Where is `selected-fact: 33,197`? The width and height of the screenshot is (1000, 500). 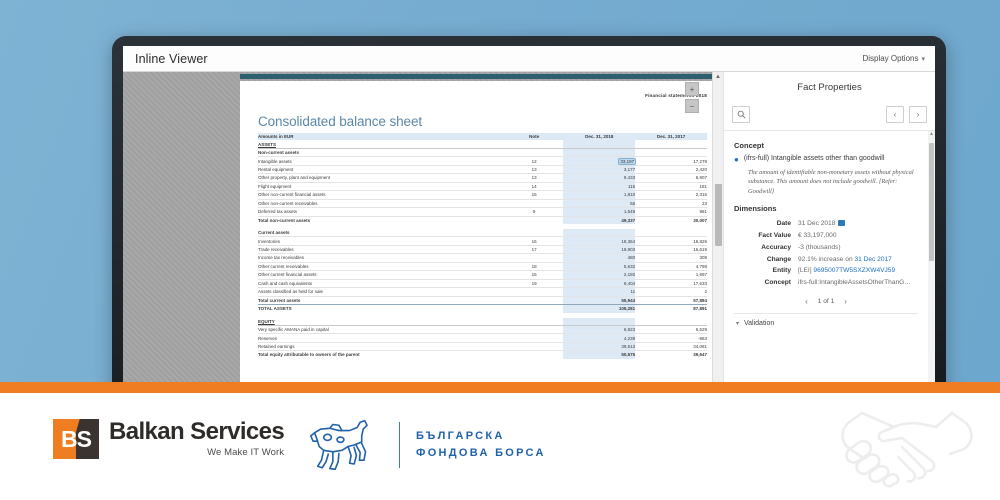
selected-fact: 33,197 is located at coordinates (627, 161).